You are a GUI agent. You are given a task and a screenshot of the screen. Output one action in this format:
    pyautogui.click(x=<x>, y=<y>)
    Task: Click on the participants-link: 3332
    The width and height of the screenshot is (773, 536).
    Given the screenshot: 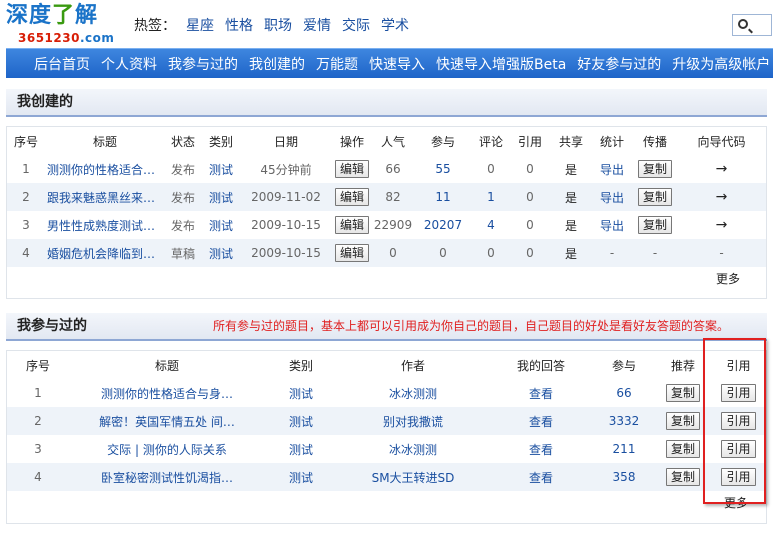 What is the action you would take?
    pyautogui.click(x=624, y=421)
    